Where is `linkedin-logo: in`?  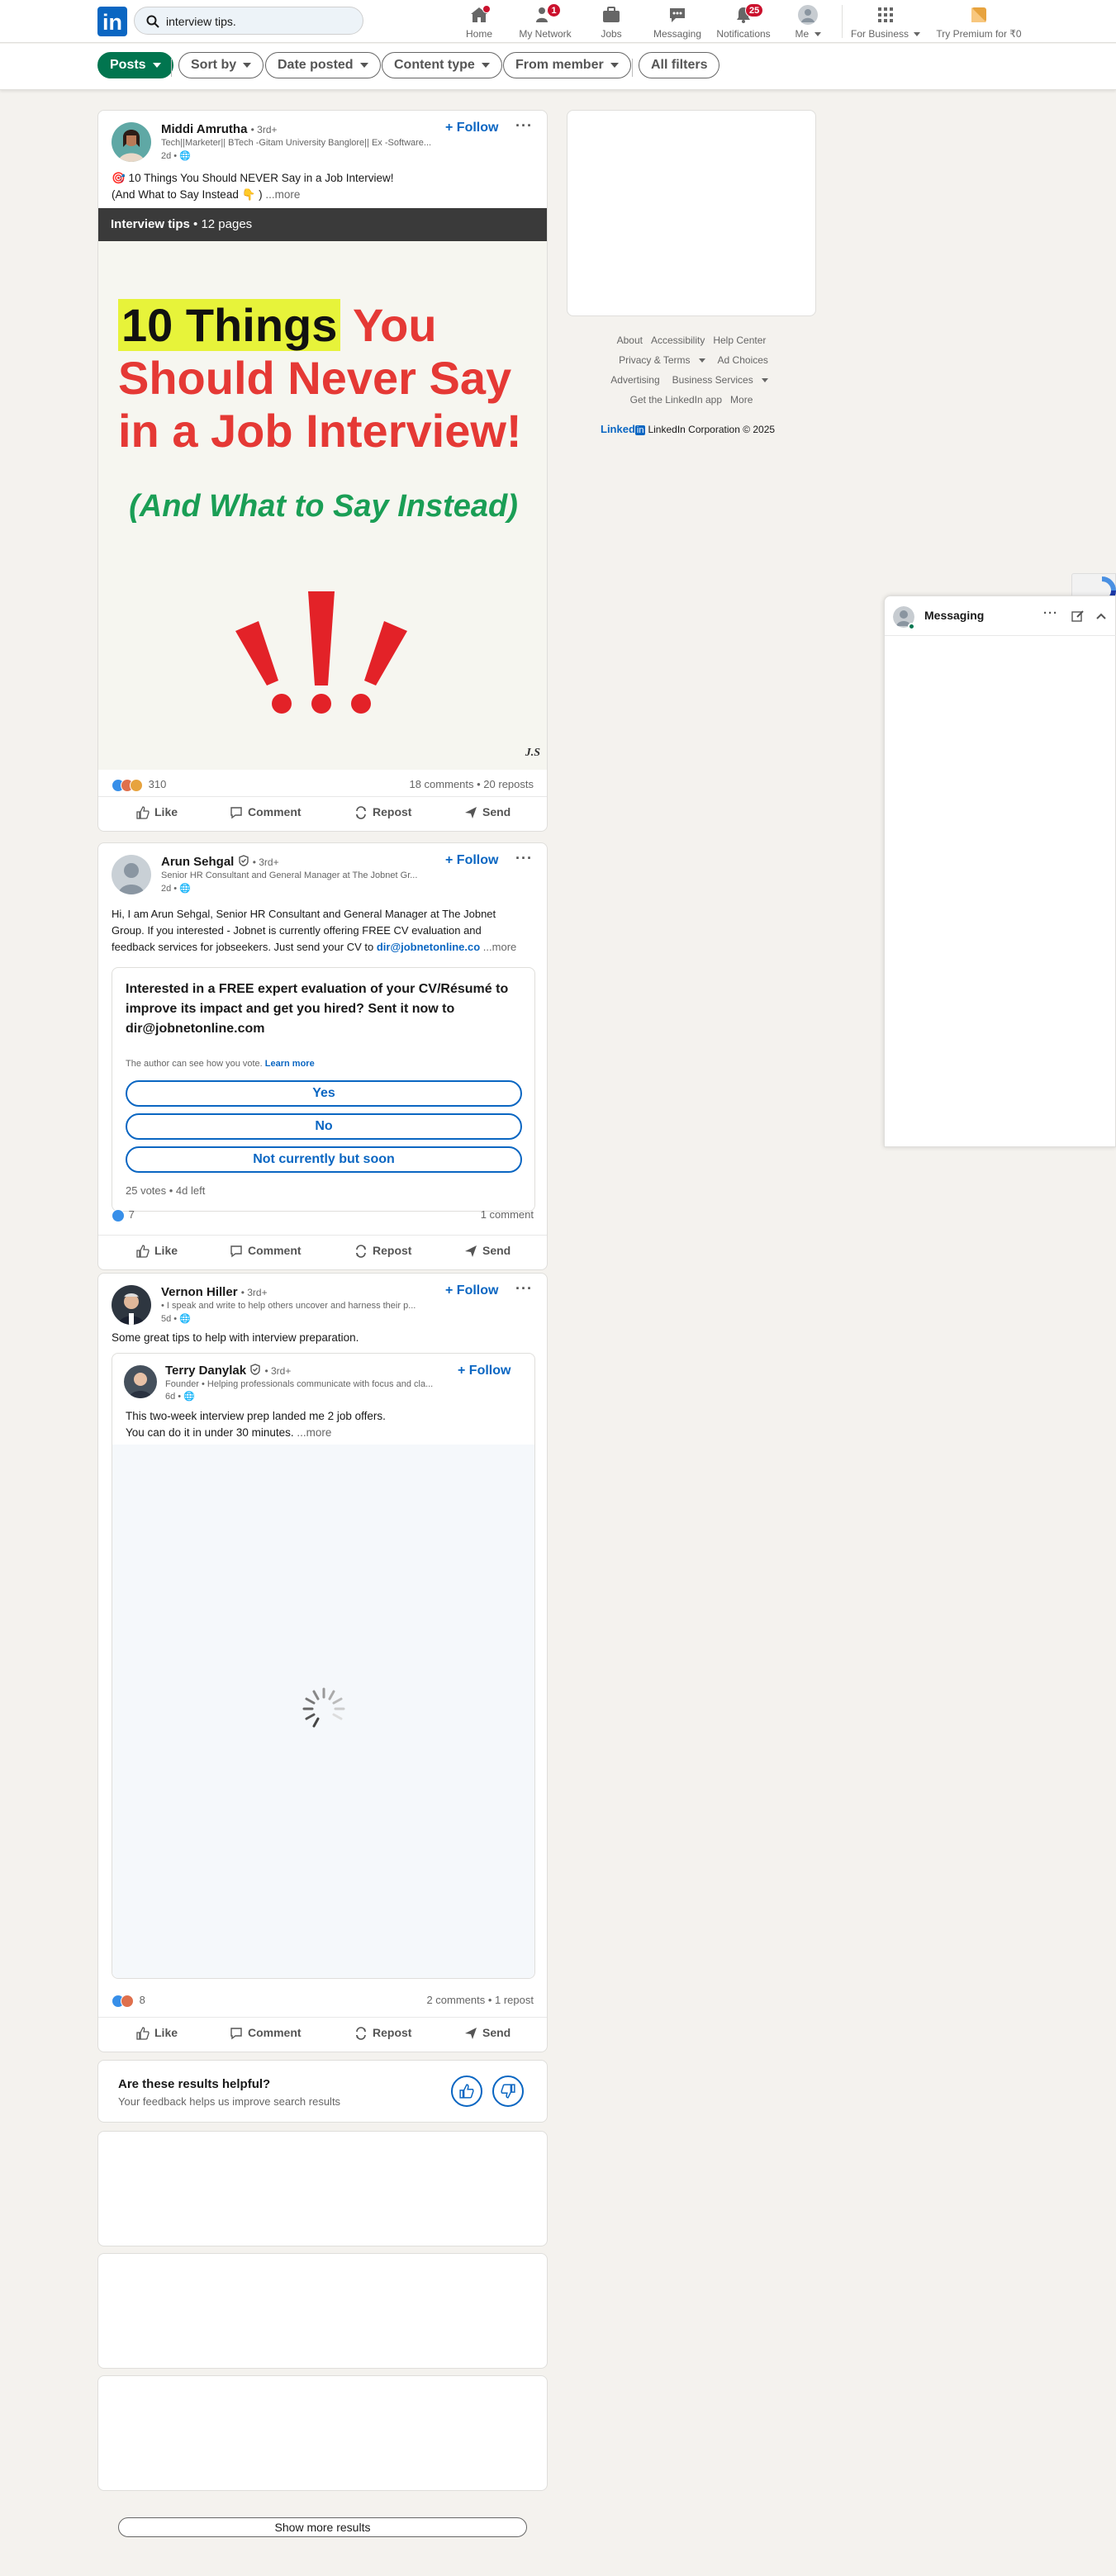
linkedin-logo: in is located at coordinates (112, 21).